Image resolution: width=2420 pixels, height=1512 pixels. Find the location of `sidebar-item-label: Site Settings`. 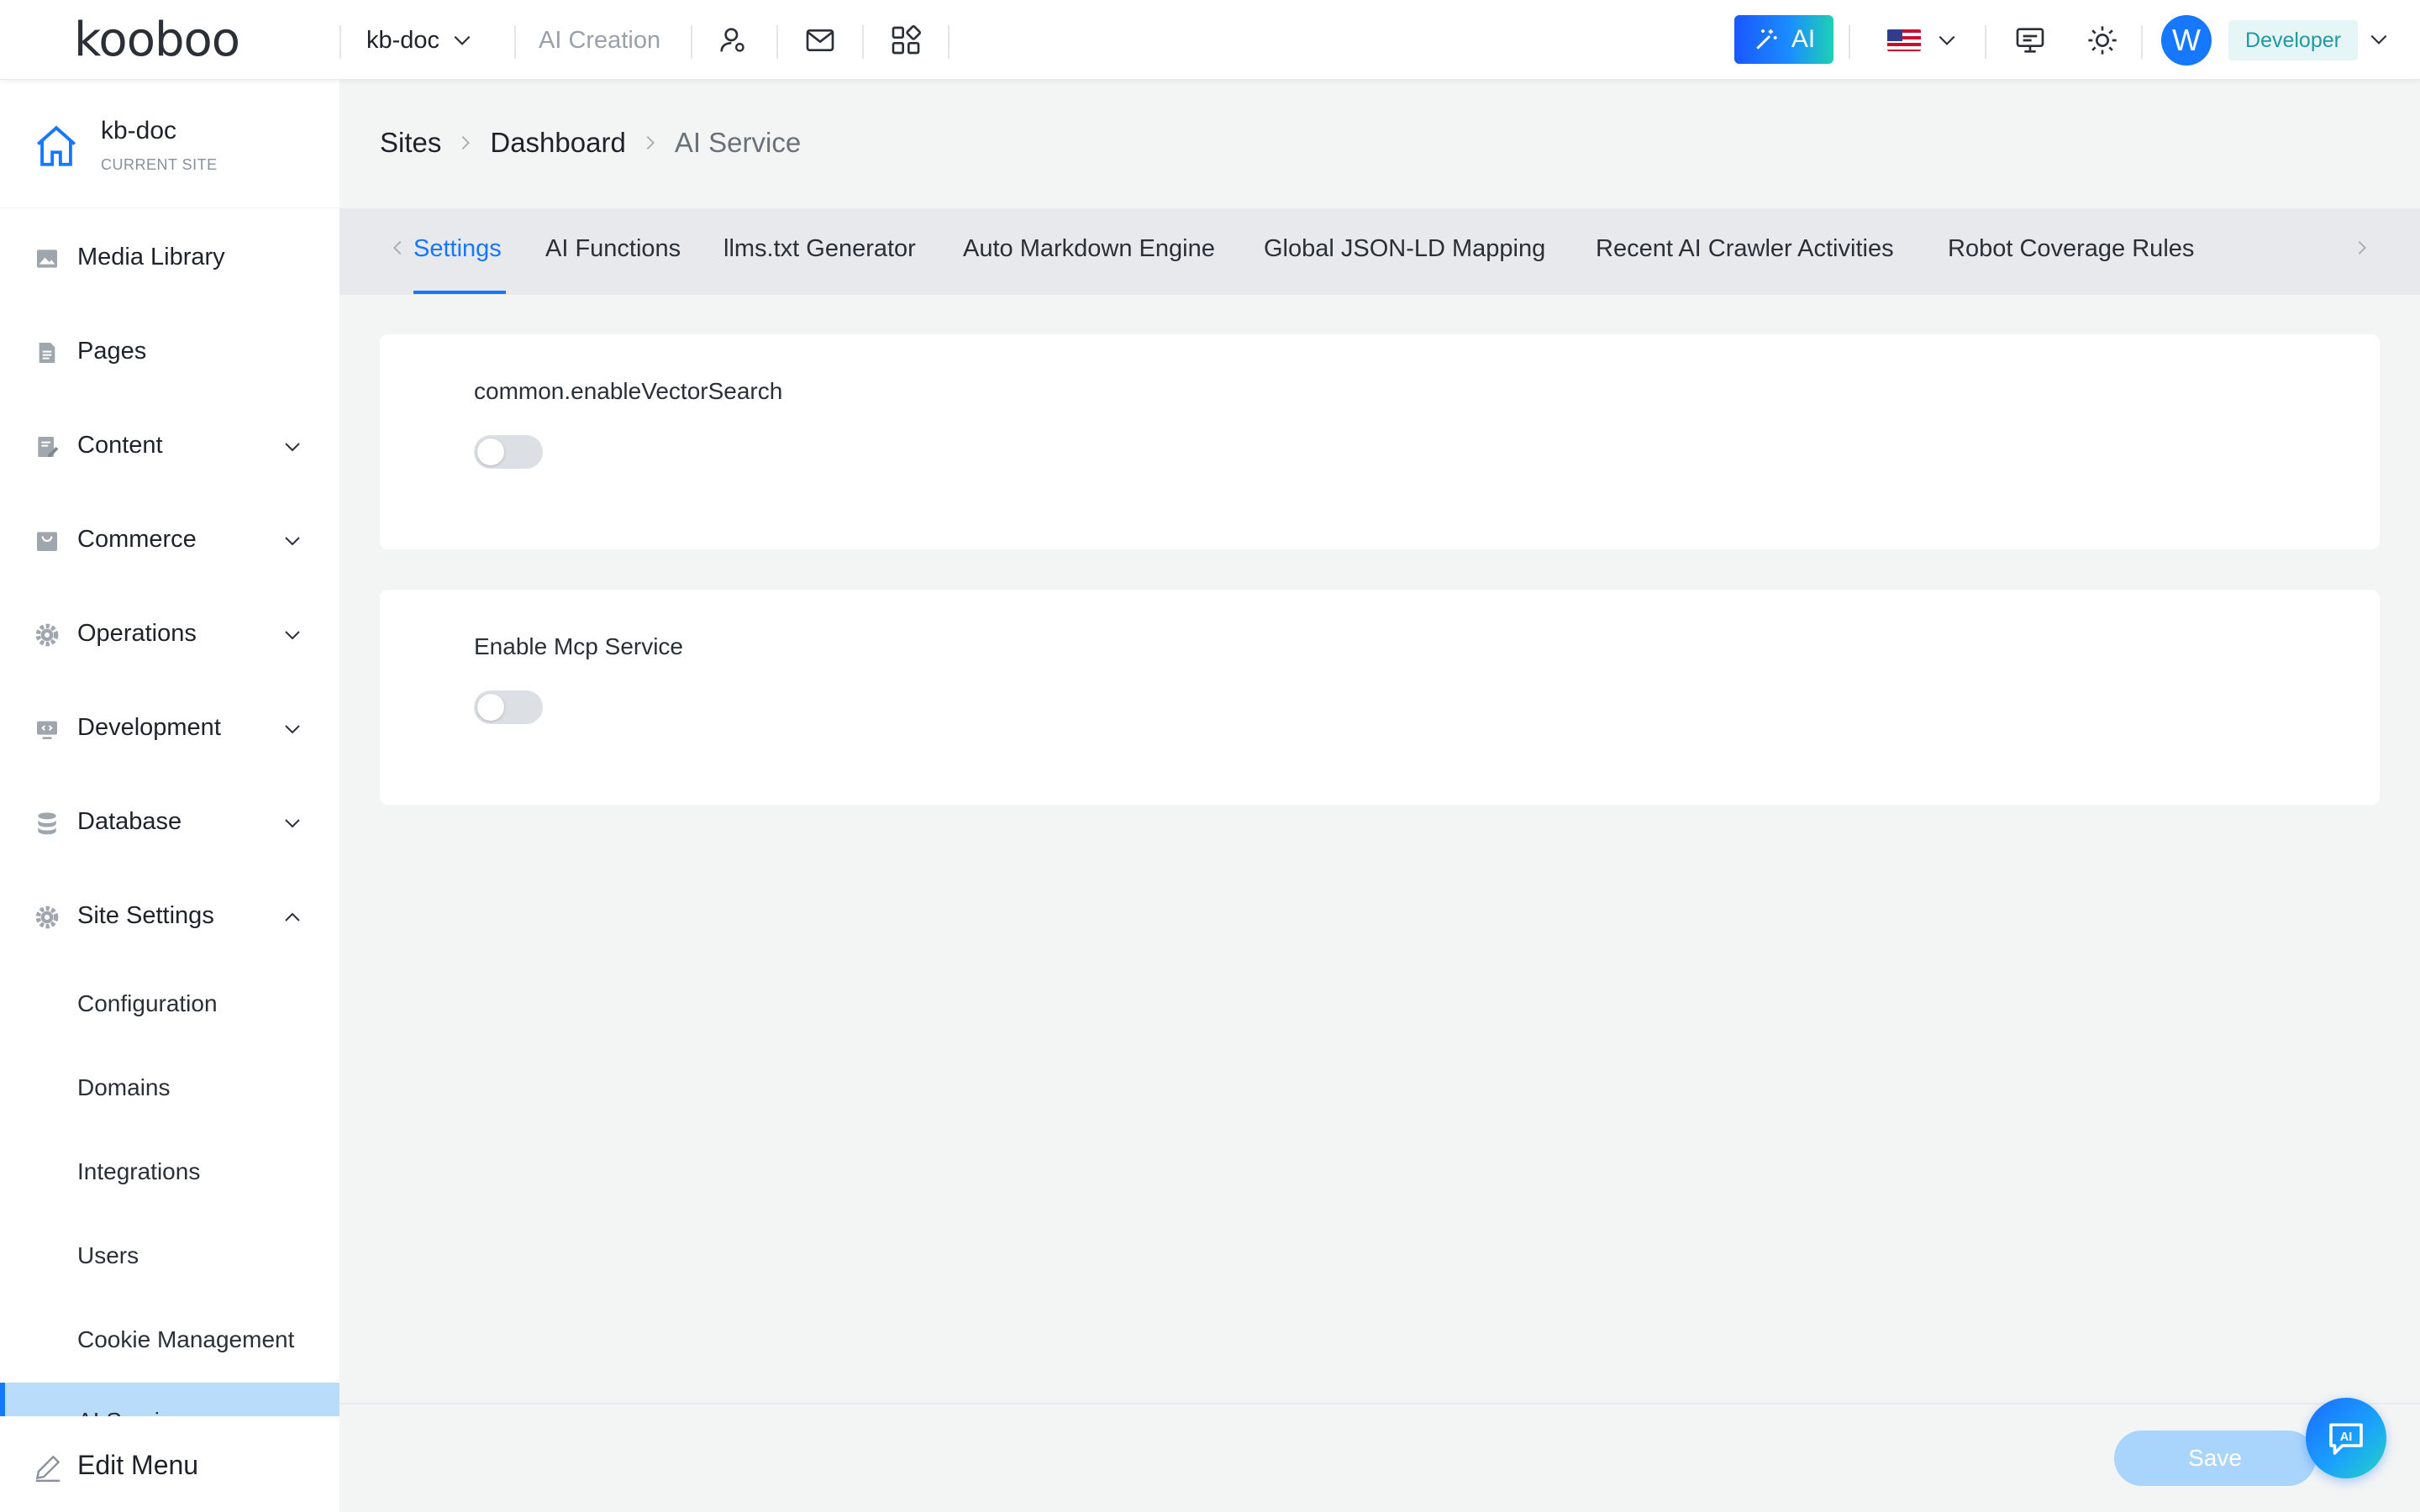

sidebar-item-label: Site Settings is located at coordinates (146, 915).